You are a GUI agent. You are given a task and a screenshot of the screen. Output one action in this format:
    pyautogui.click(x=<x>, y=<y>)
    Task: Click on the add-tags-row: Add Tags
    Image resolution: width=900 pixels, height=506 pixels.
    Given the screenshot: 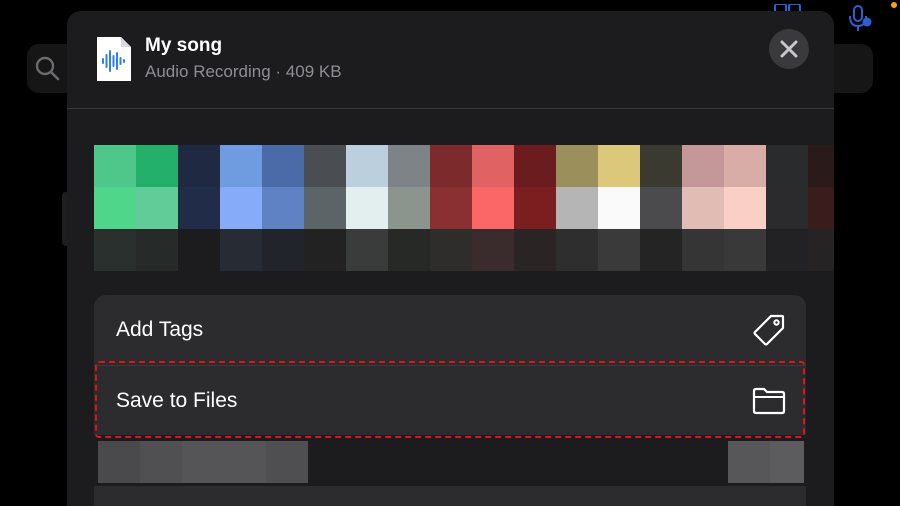 What is the action you would take?
    pyautogui.click(x=450, y=330)
    